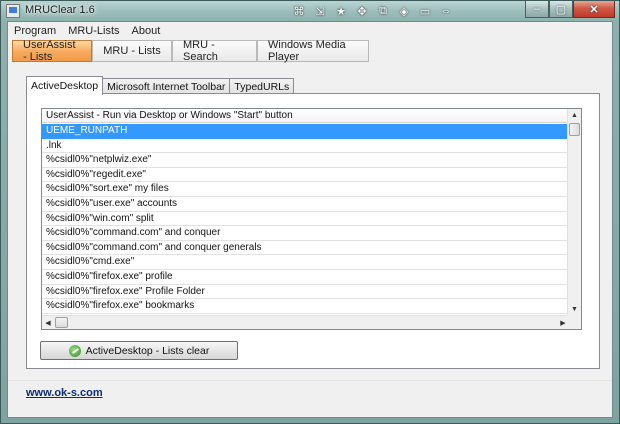 The width and height of the screenshot is (620, 424). I want to click on tab-activedesktop: ActiveDesktop, so click(65, 85).